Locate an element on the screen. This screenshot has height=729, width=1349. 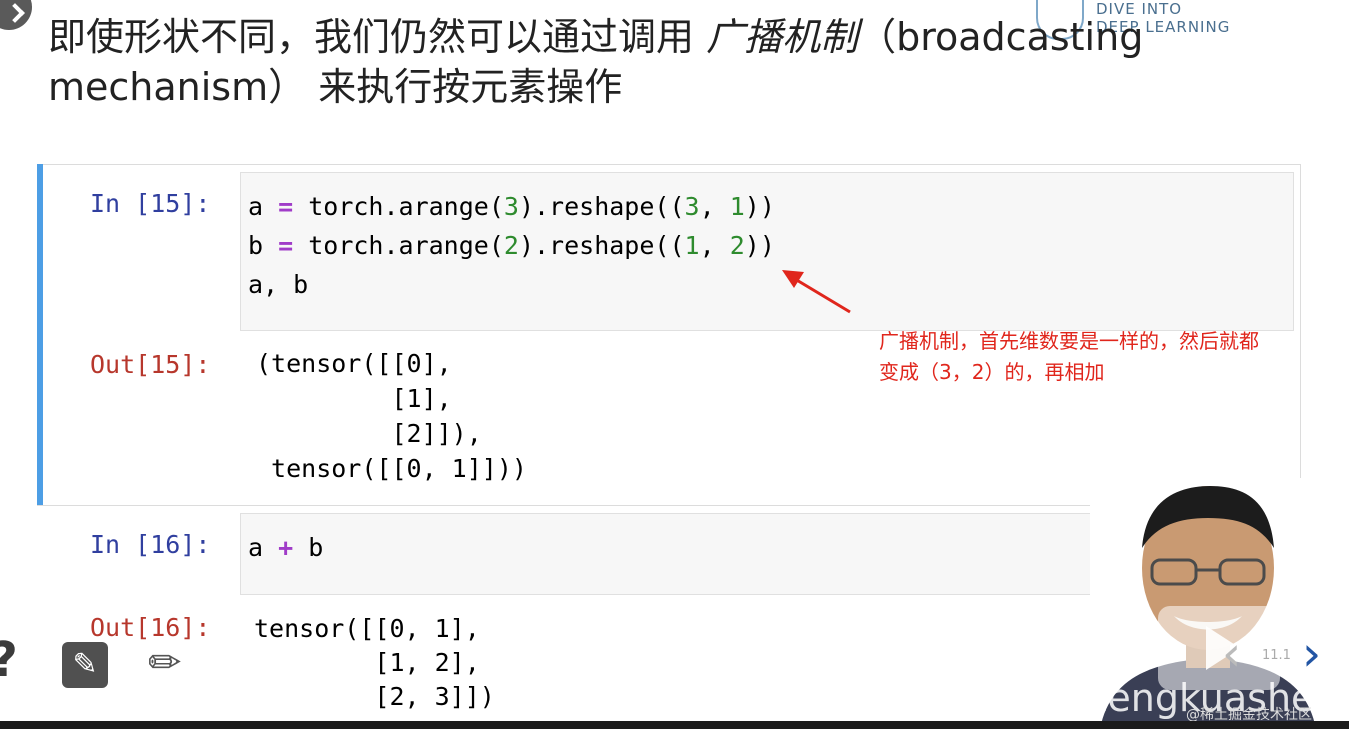
chevron-right-icon: › is located at coordinates (1311, 654).